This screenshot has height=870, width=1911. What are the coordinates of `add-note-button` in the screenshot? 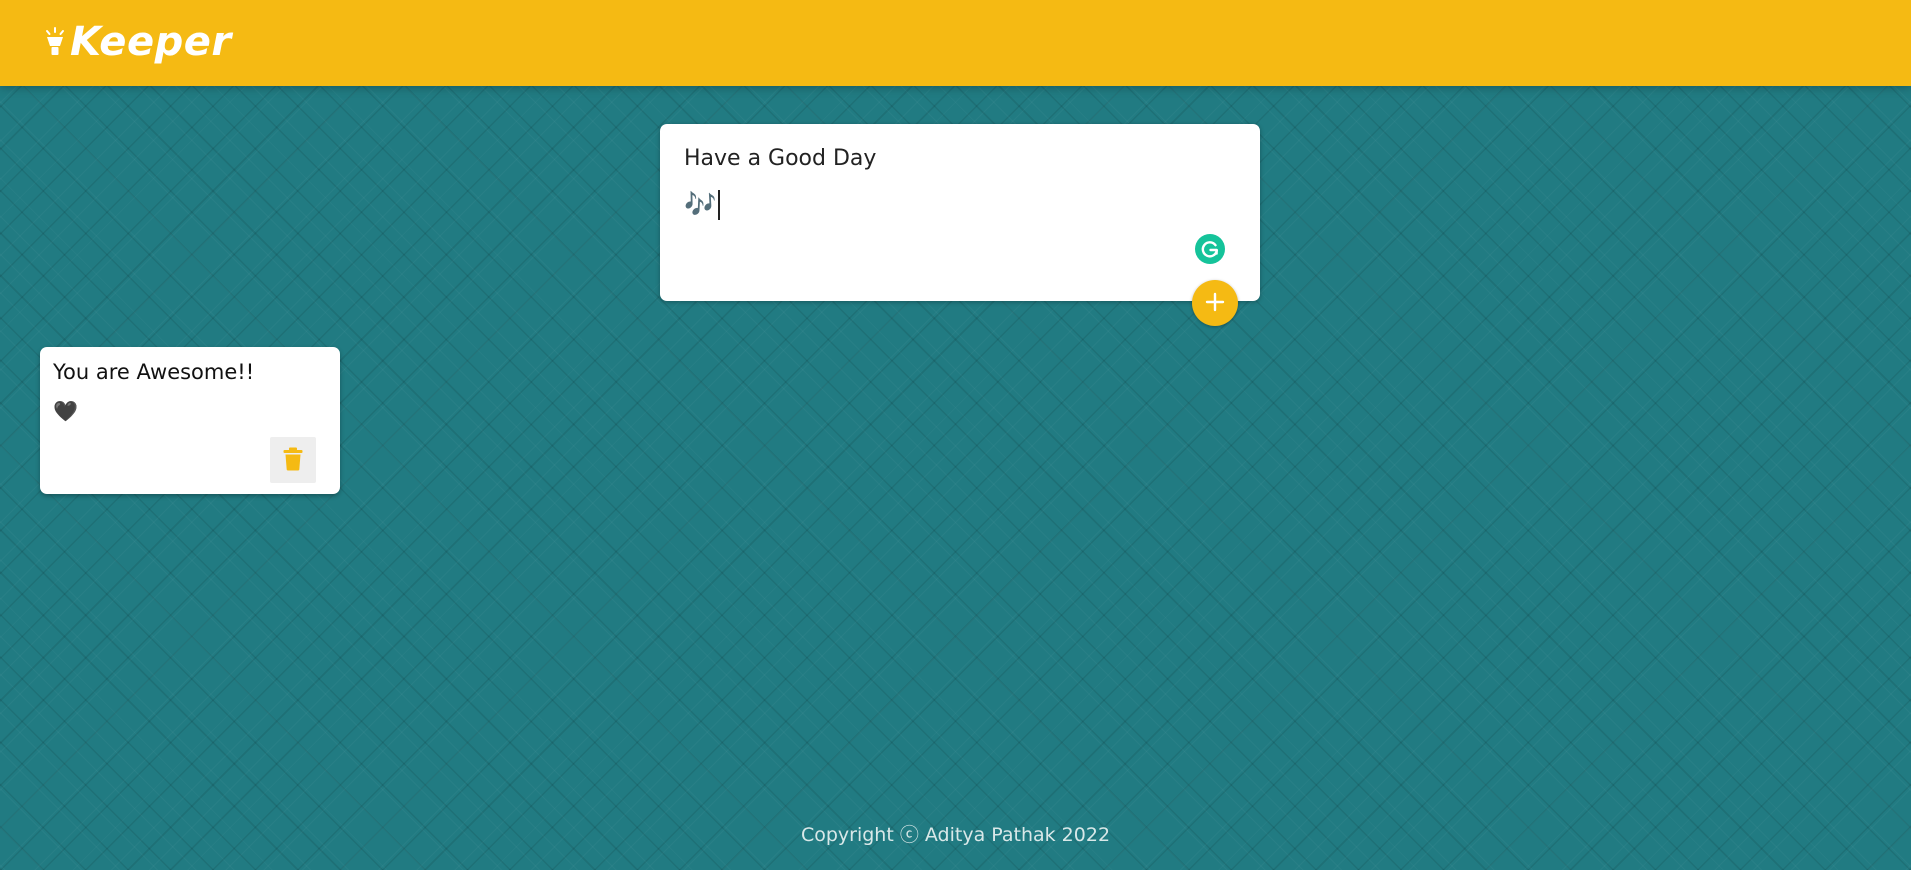 It's located at (1215, 303).